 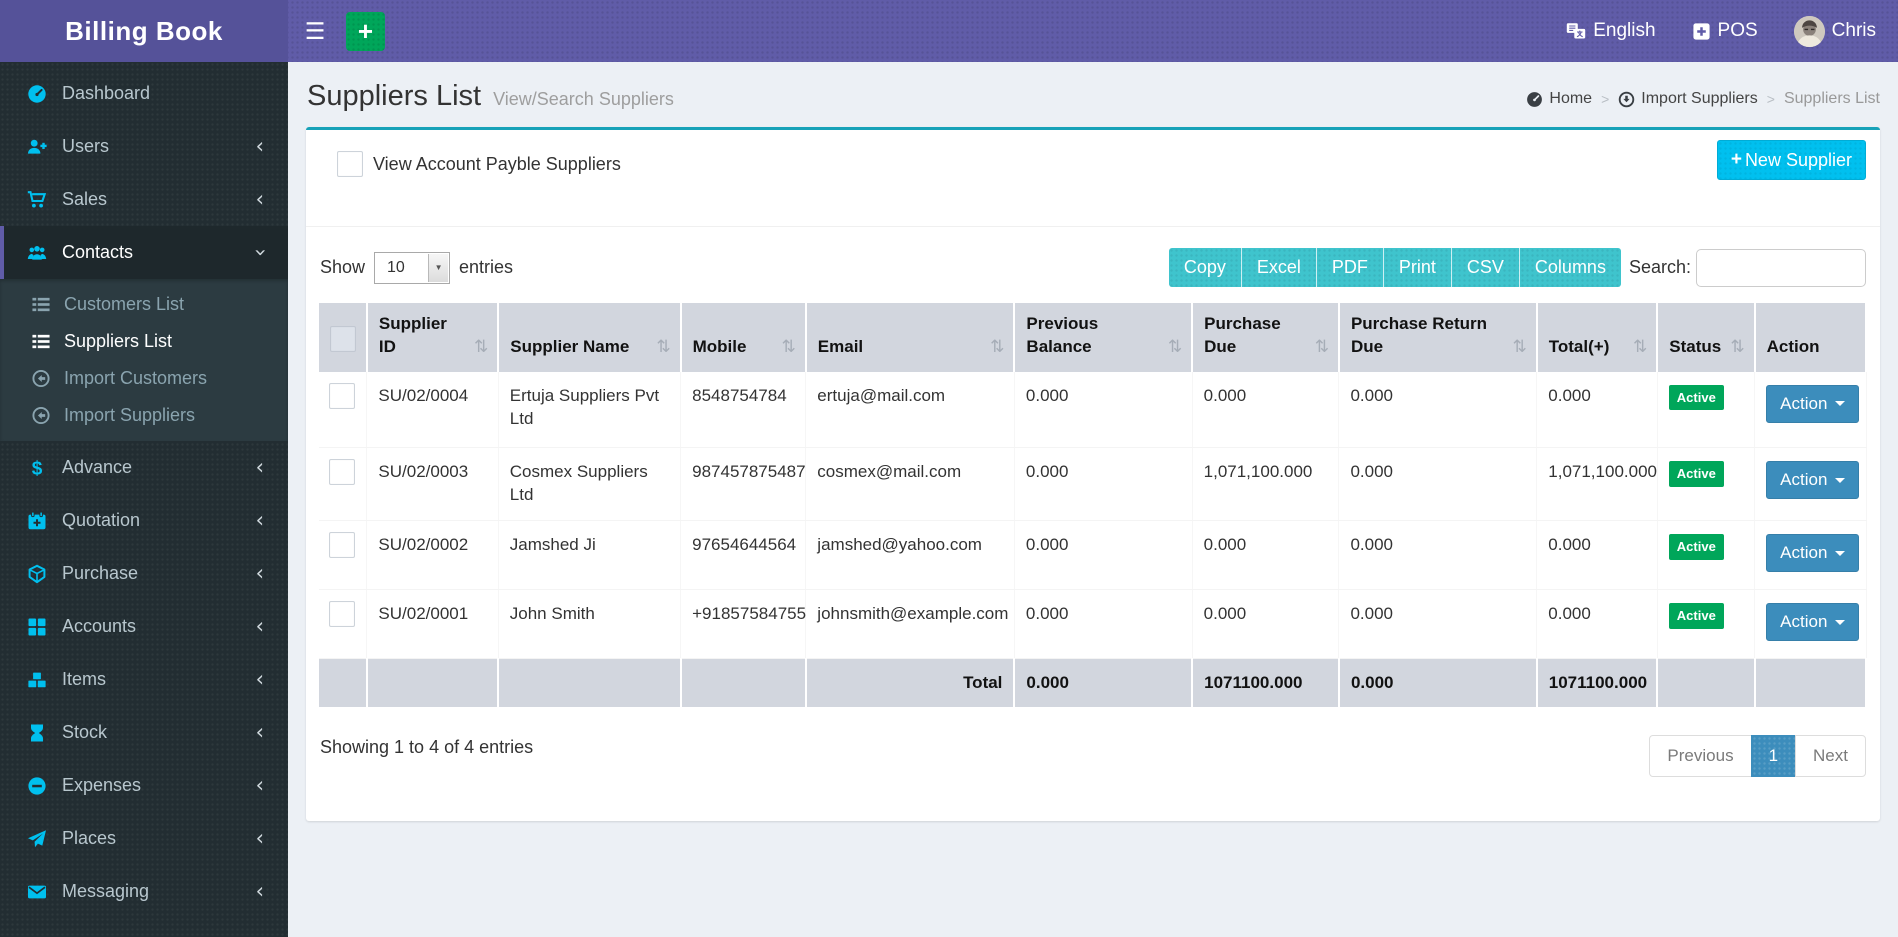 I want to click on sidebar-item-purchase: Purchase ‹, so click(x=144, y=573).